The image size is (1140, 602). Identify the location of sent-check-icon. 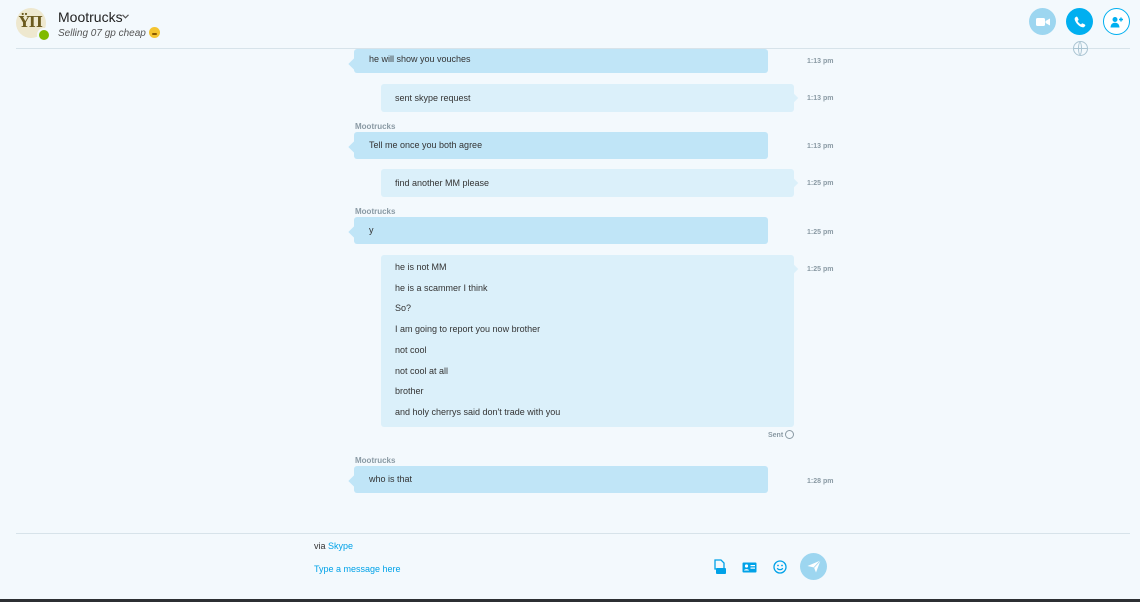
(790, 434).